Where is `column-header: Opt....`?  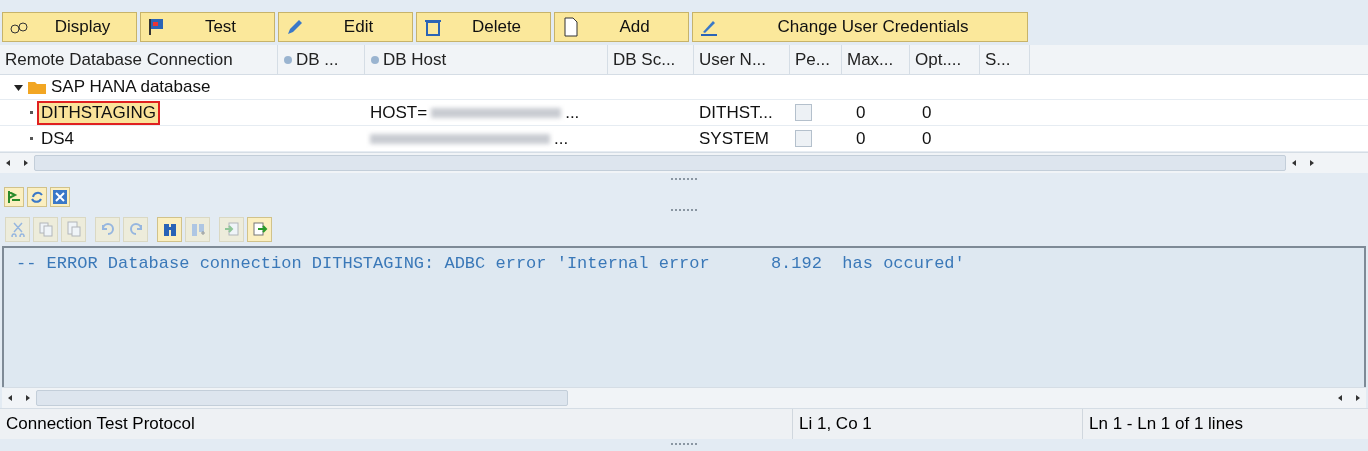 column-header: Opt.... is located at coordinates (945, 59).